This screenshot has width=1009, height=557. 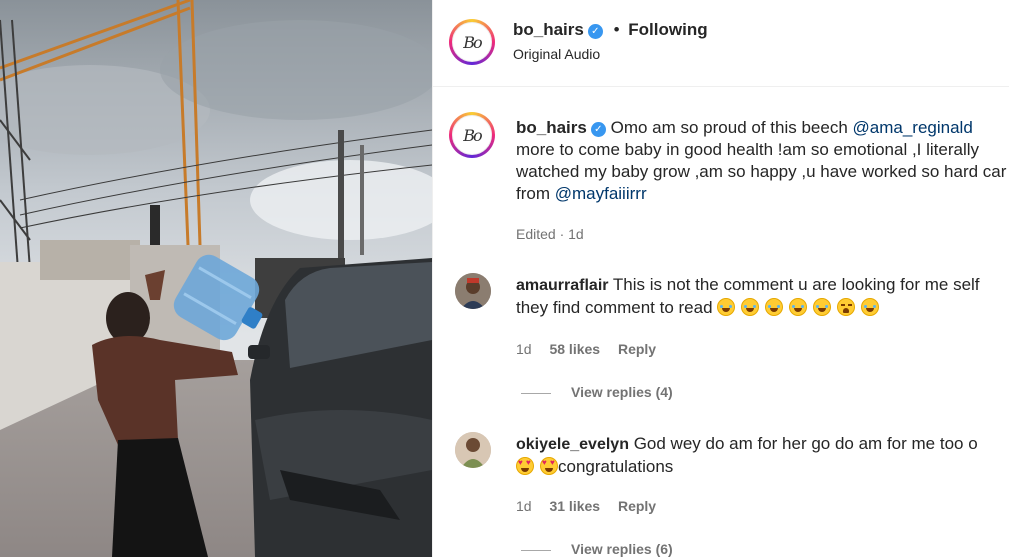 I want to click on header-title-row: bo_hairs ✓ • Following, so click(x=610, y=30).